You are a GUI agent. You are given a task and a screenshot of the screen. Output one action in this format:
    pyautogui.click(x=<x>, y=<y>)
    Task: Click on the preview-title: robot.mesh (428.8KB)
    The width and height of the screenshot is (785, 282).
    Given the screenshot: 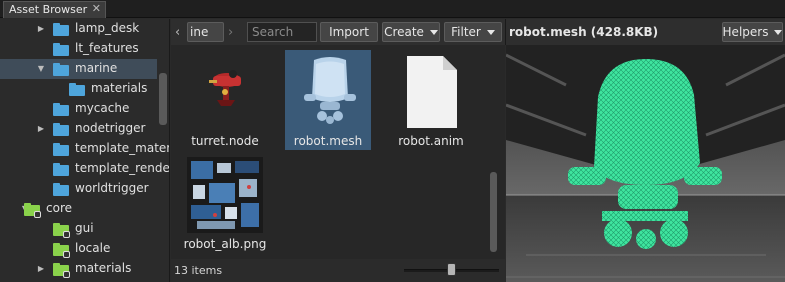 What is the action you would take?
    pyautogui.click(x=584, y=32)
    